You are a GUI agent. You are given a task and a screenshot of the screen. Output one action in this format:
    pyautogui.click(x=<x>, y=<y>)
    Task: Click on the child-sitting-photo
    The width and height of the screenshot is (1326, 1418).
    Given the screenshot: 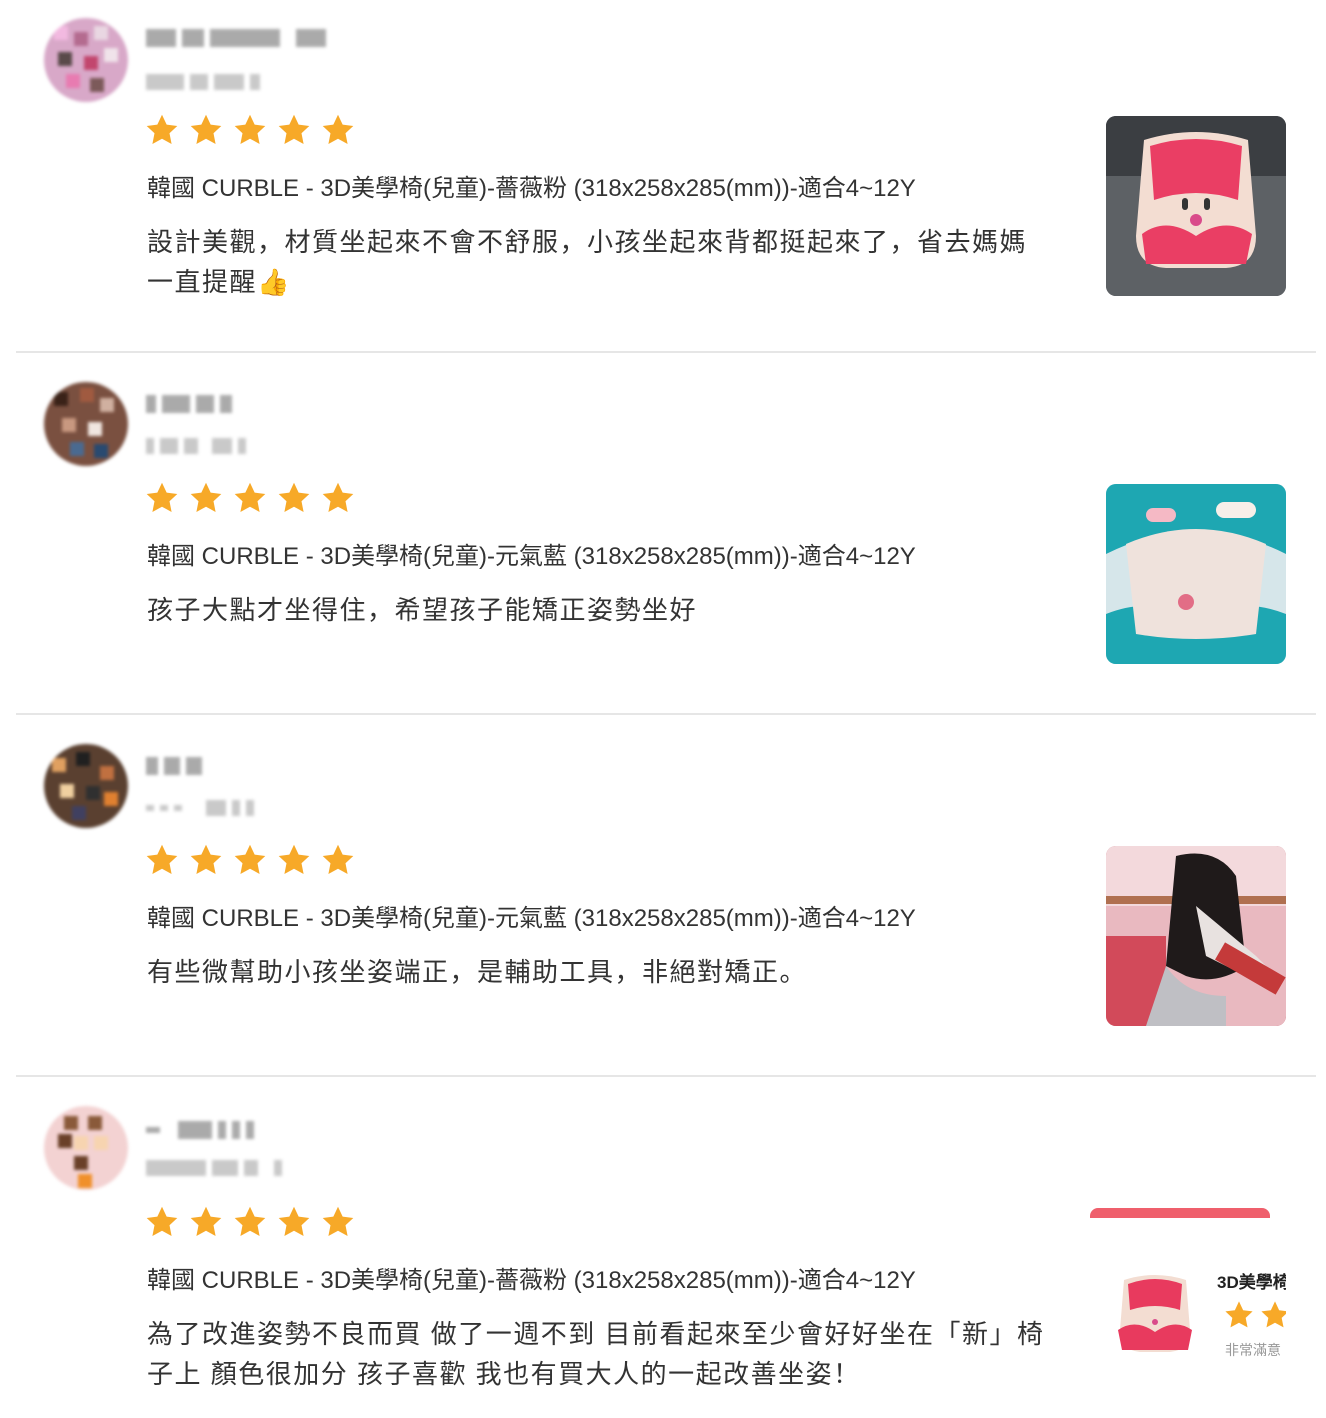 What is the action you would take?
    pyautogui.click(x=1196, y=936)
    